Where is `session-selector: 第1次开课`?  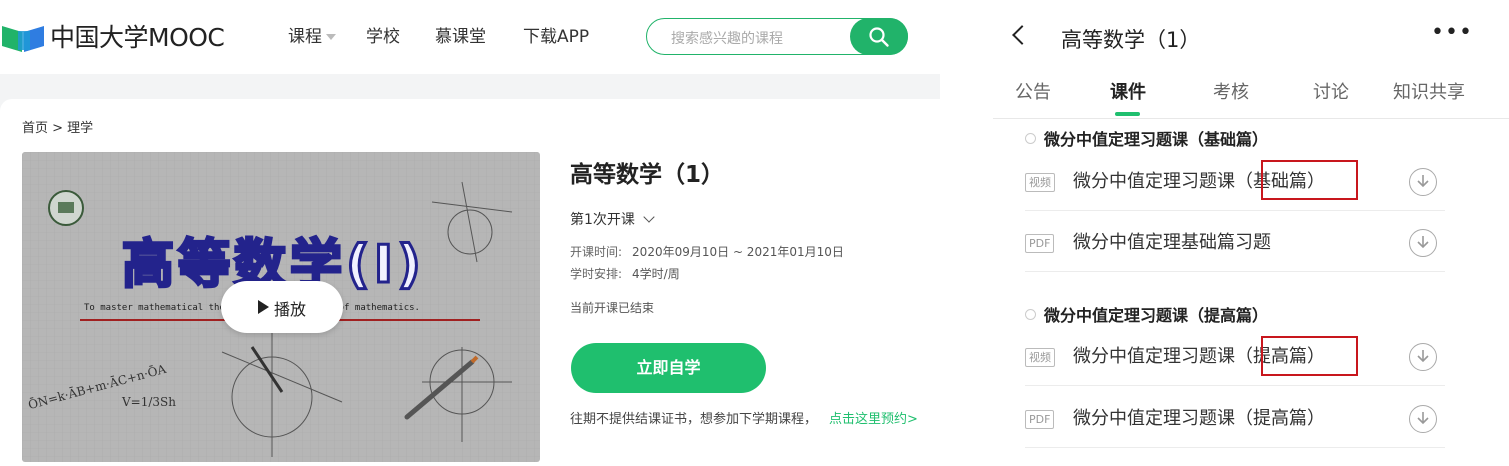
session-selector: 第1次开课 is located at coordinates (612, 219).